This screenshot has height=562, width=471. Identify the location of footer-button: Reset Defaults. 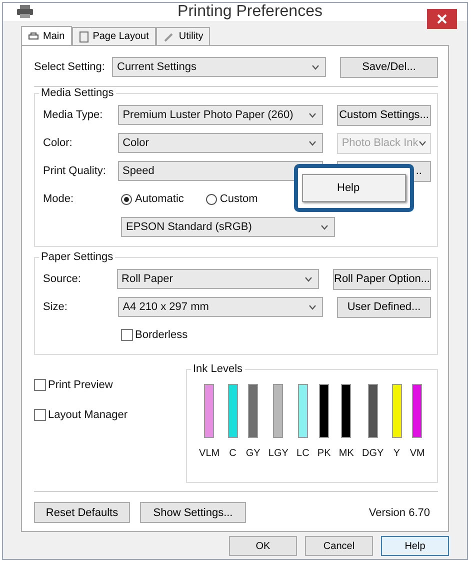
(82, 512).